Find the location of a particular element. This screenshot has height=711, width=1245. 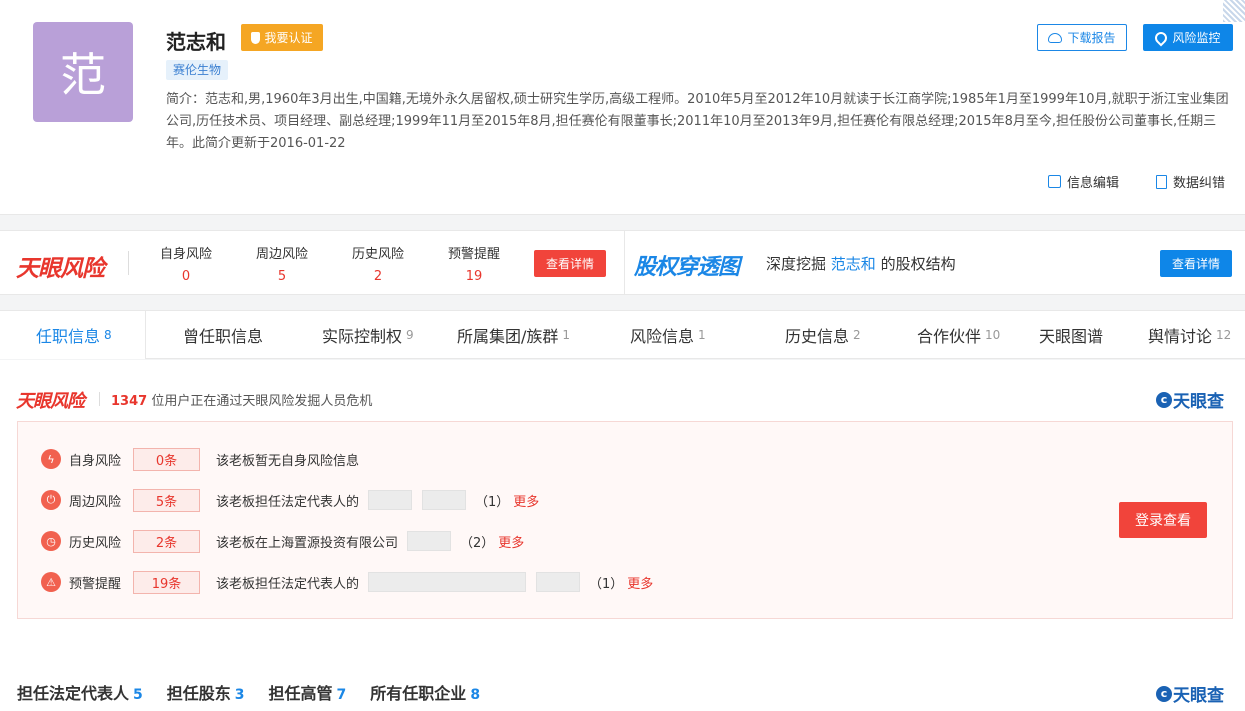

certify-label: 我要认证 is located at coordinates (288, 38).